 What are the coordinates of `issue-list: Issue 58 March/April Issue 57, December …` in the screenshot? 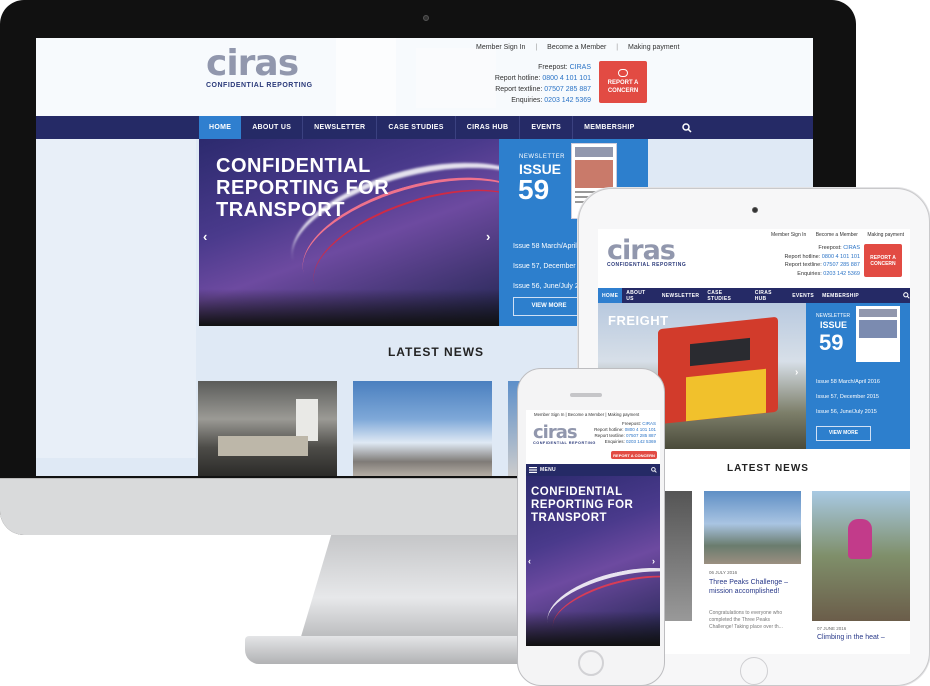 It's located at (546, 267).